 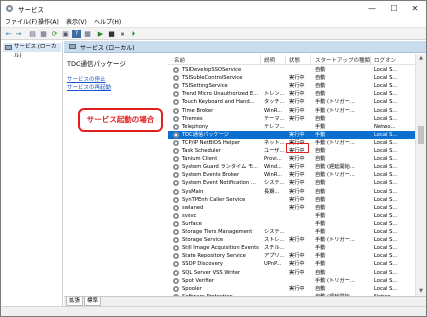 What do you see at coordinates (179, 60) in the screenshot?
I see `column-header-name: 名前` at bounding box center [179, 60].